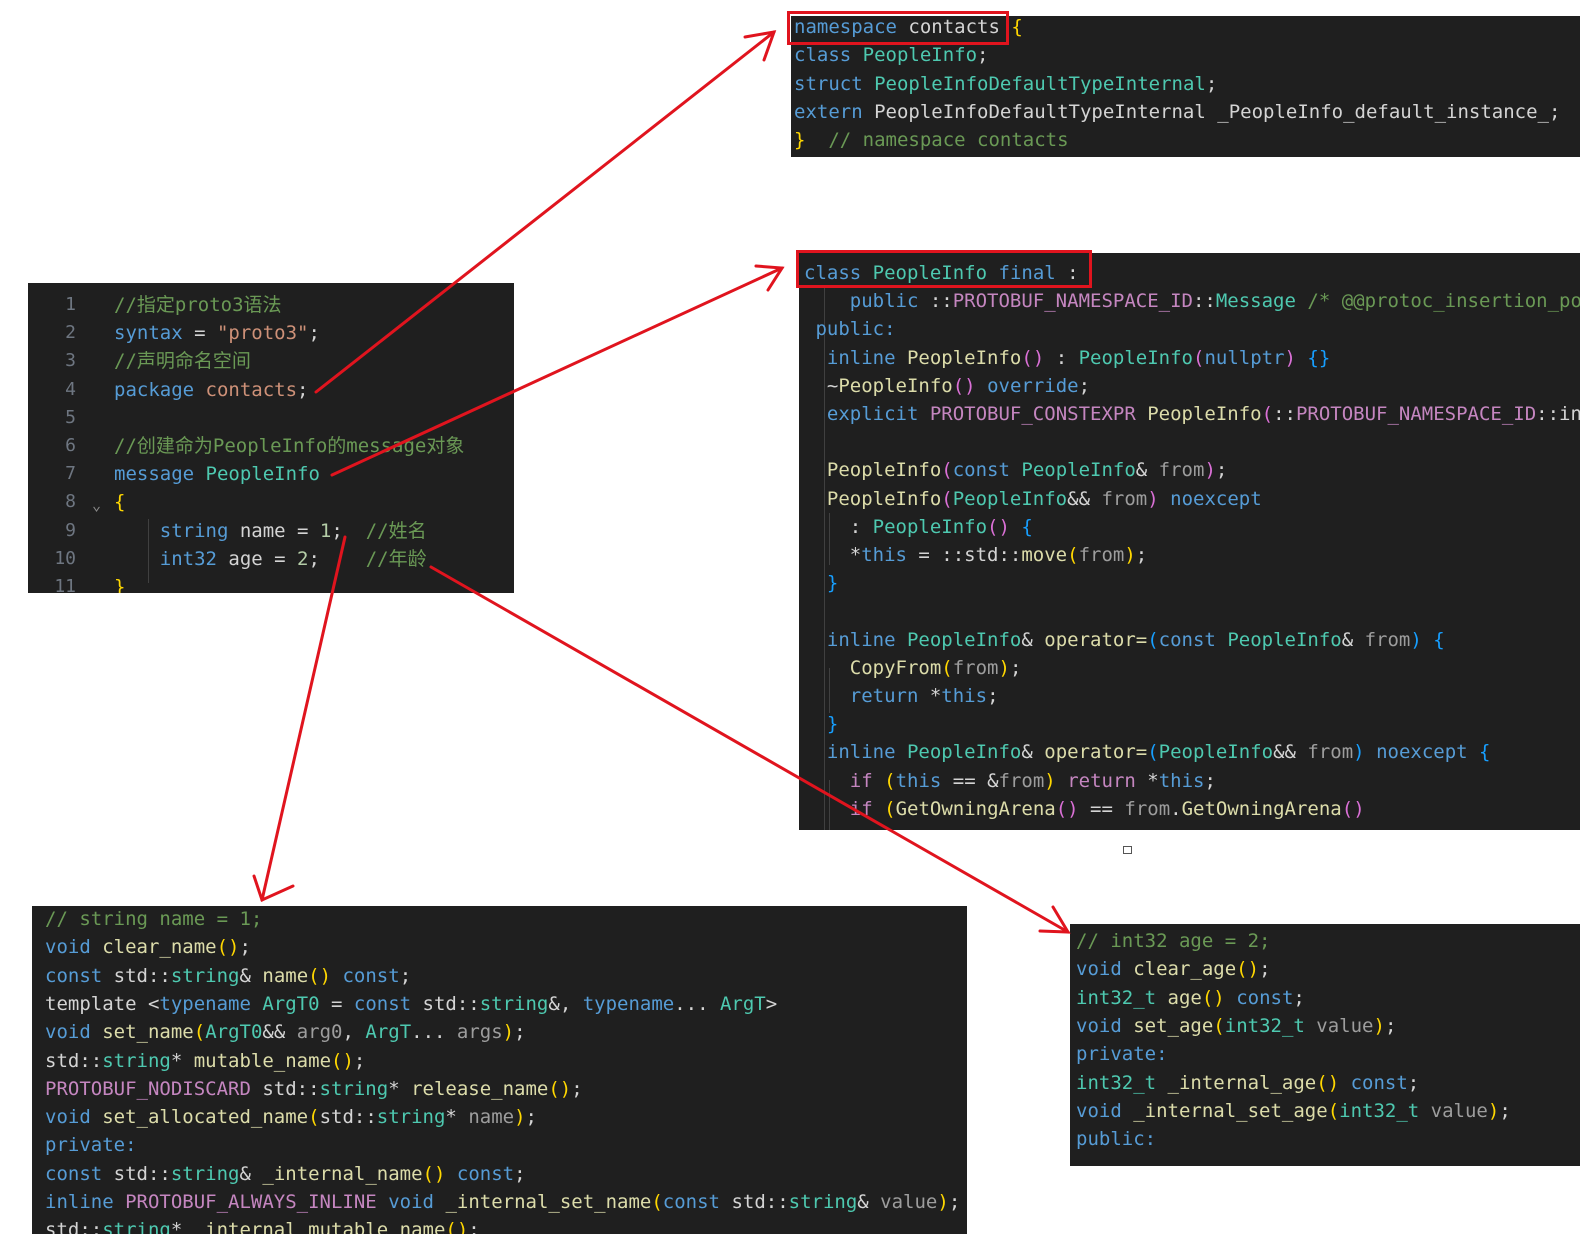 This screenshot has width=1580, height=1234. I want to click on arrow-name-to-accessors, so click(303, 718).